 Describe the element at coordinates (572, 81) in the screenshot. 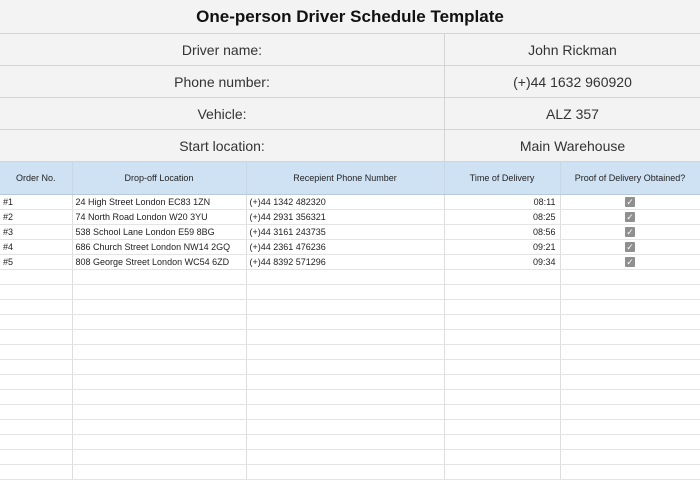

I see `phone-number-value: (+)44 1632 960920` at that location.